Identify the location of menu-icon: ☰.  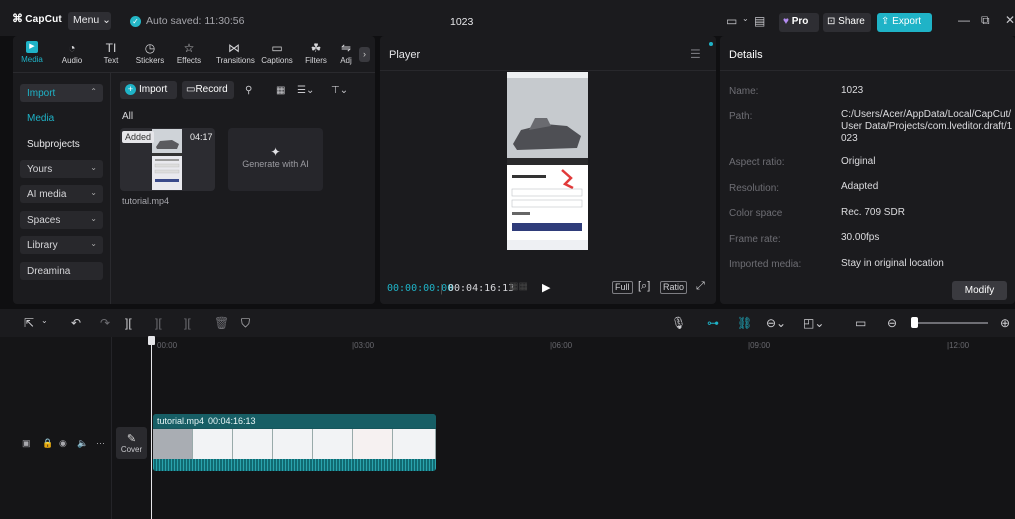
(695, 54).